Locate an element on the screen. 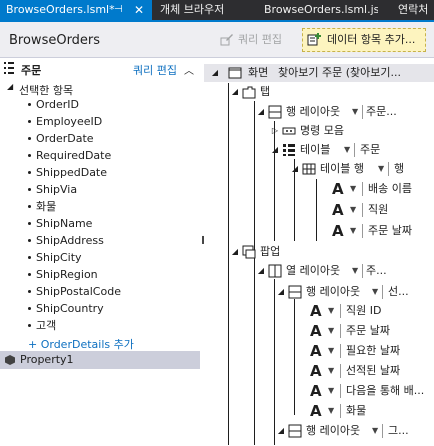 This screenshot has height=446, width=434. field-item: ShipPostalCode is located at coordinates (74, 291).